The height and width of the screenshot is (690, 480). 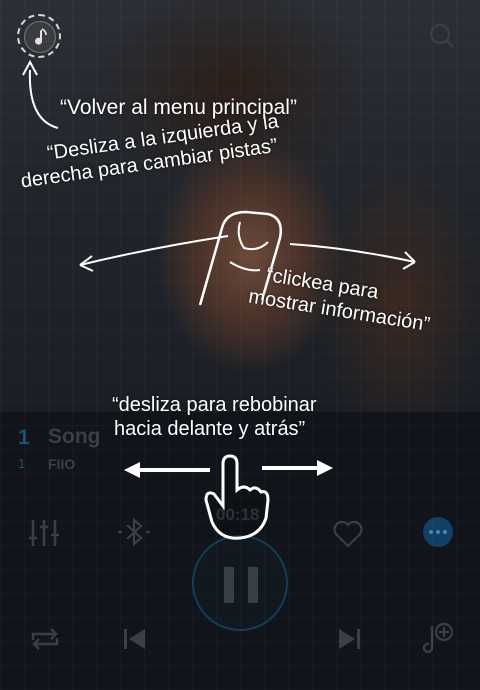 I want to click on swipe-track-arrows, so click(x=247, y=253).